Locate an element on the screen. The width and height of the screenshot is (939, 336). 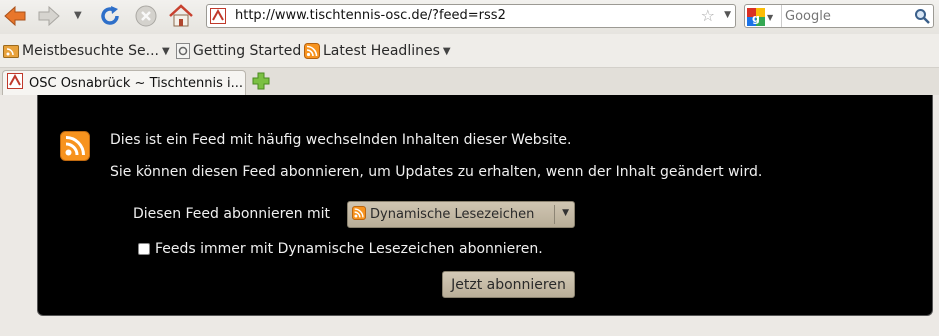
feed-reader-select: Dynamische Lesezeichen ▼ is located at coordinates (461, 214).